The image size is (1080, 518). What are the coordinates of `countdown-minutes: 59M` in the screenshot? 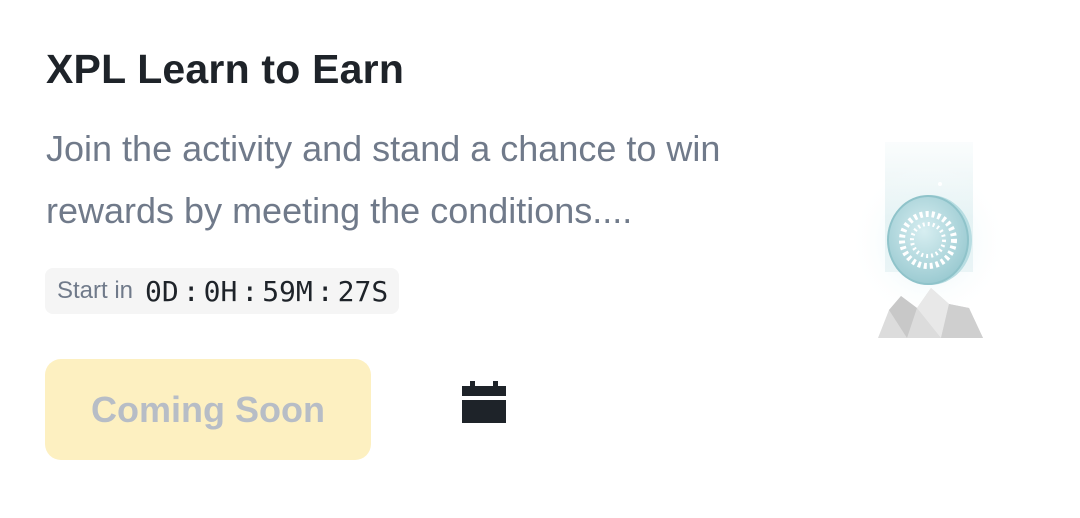 It's located at (287, 291).